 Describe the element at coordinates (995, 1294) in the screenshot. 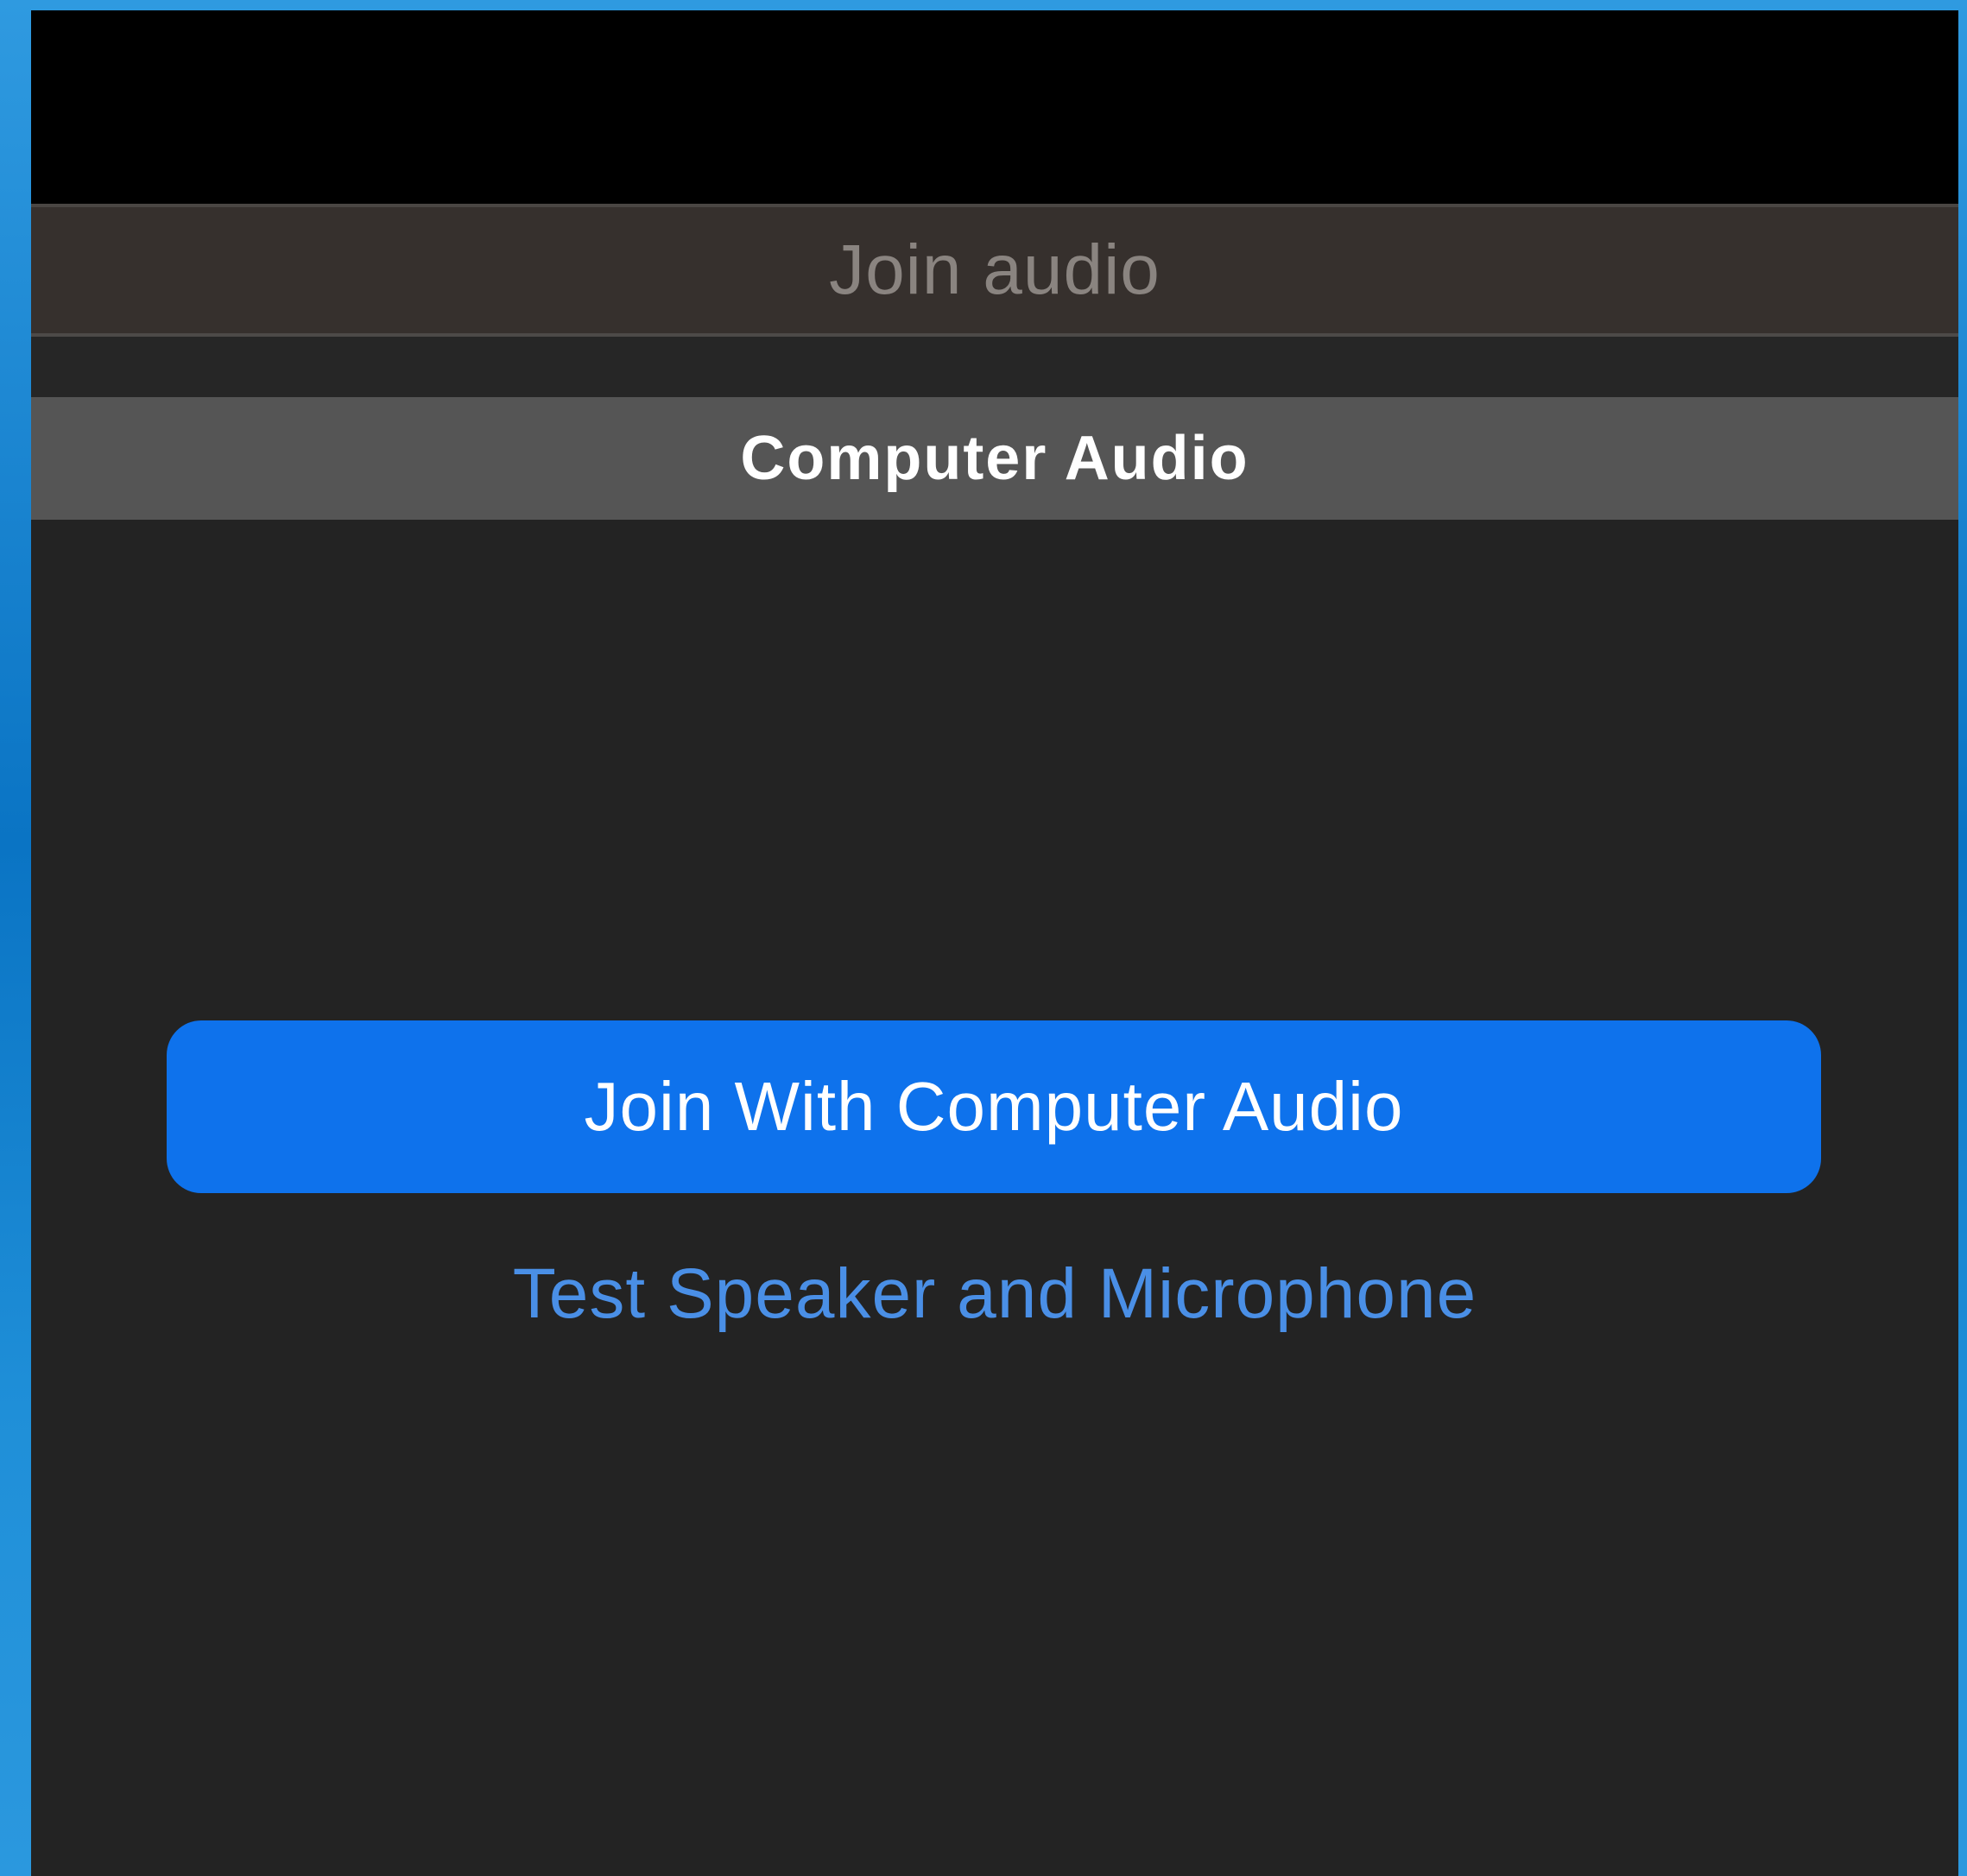

I see `test-speaker-and-microphone-link: Test Speaker and Microphone` at that location.